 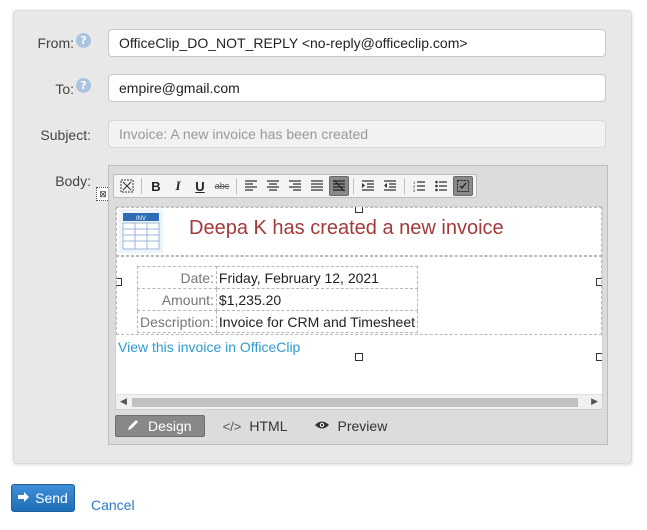 I want to click on to-help-icon: ?, so click(x=83, y=85).